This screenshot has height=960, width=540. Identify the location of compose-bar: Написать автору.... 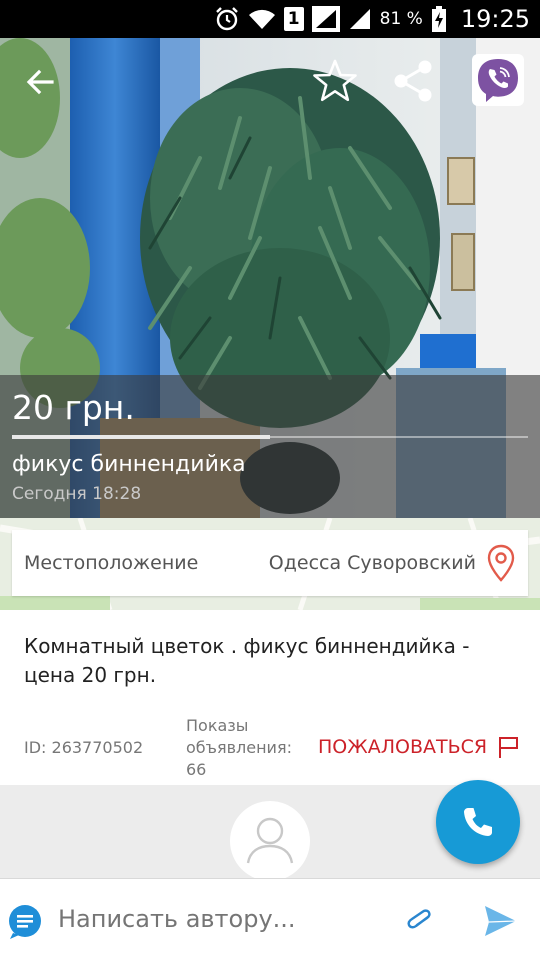
(270, 919).